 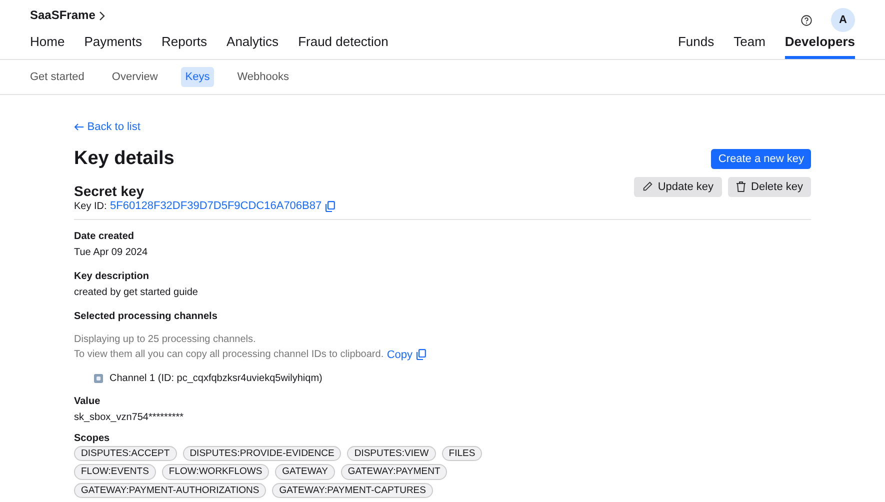 I want to click on scope-tag: DISPUTES:VIEW, so click(x=391, y=454).